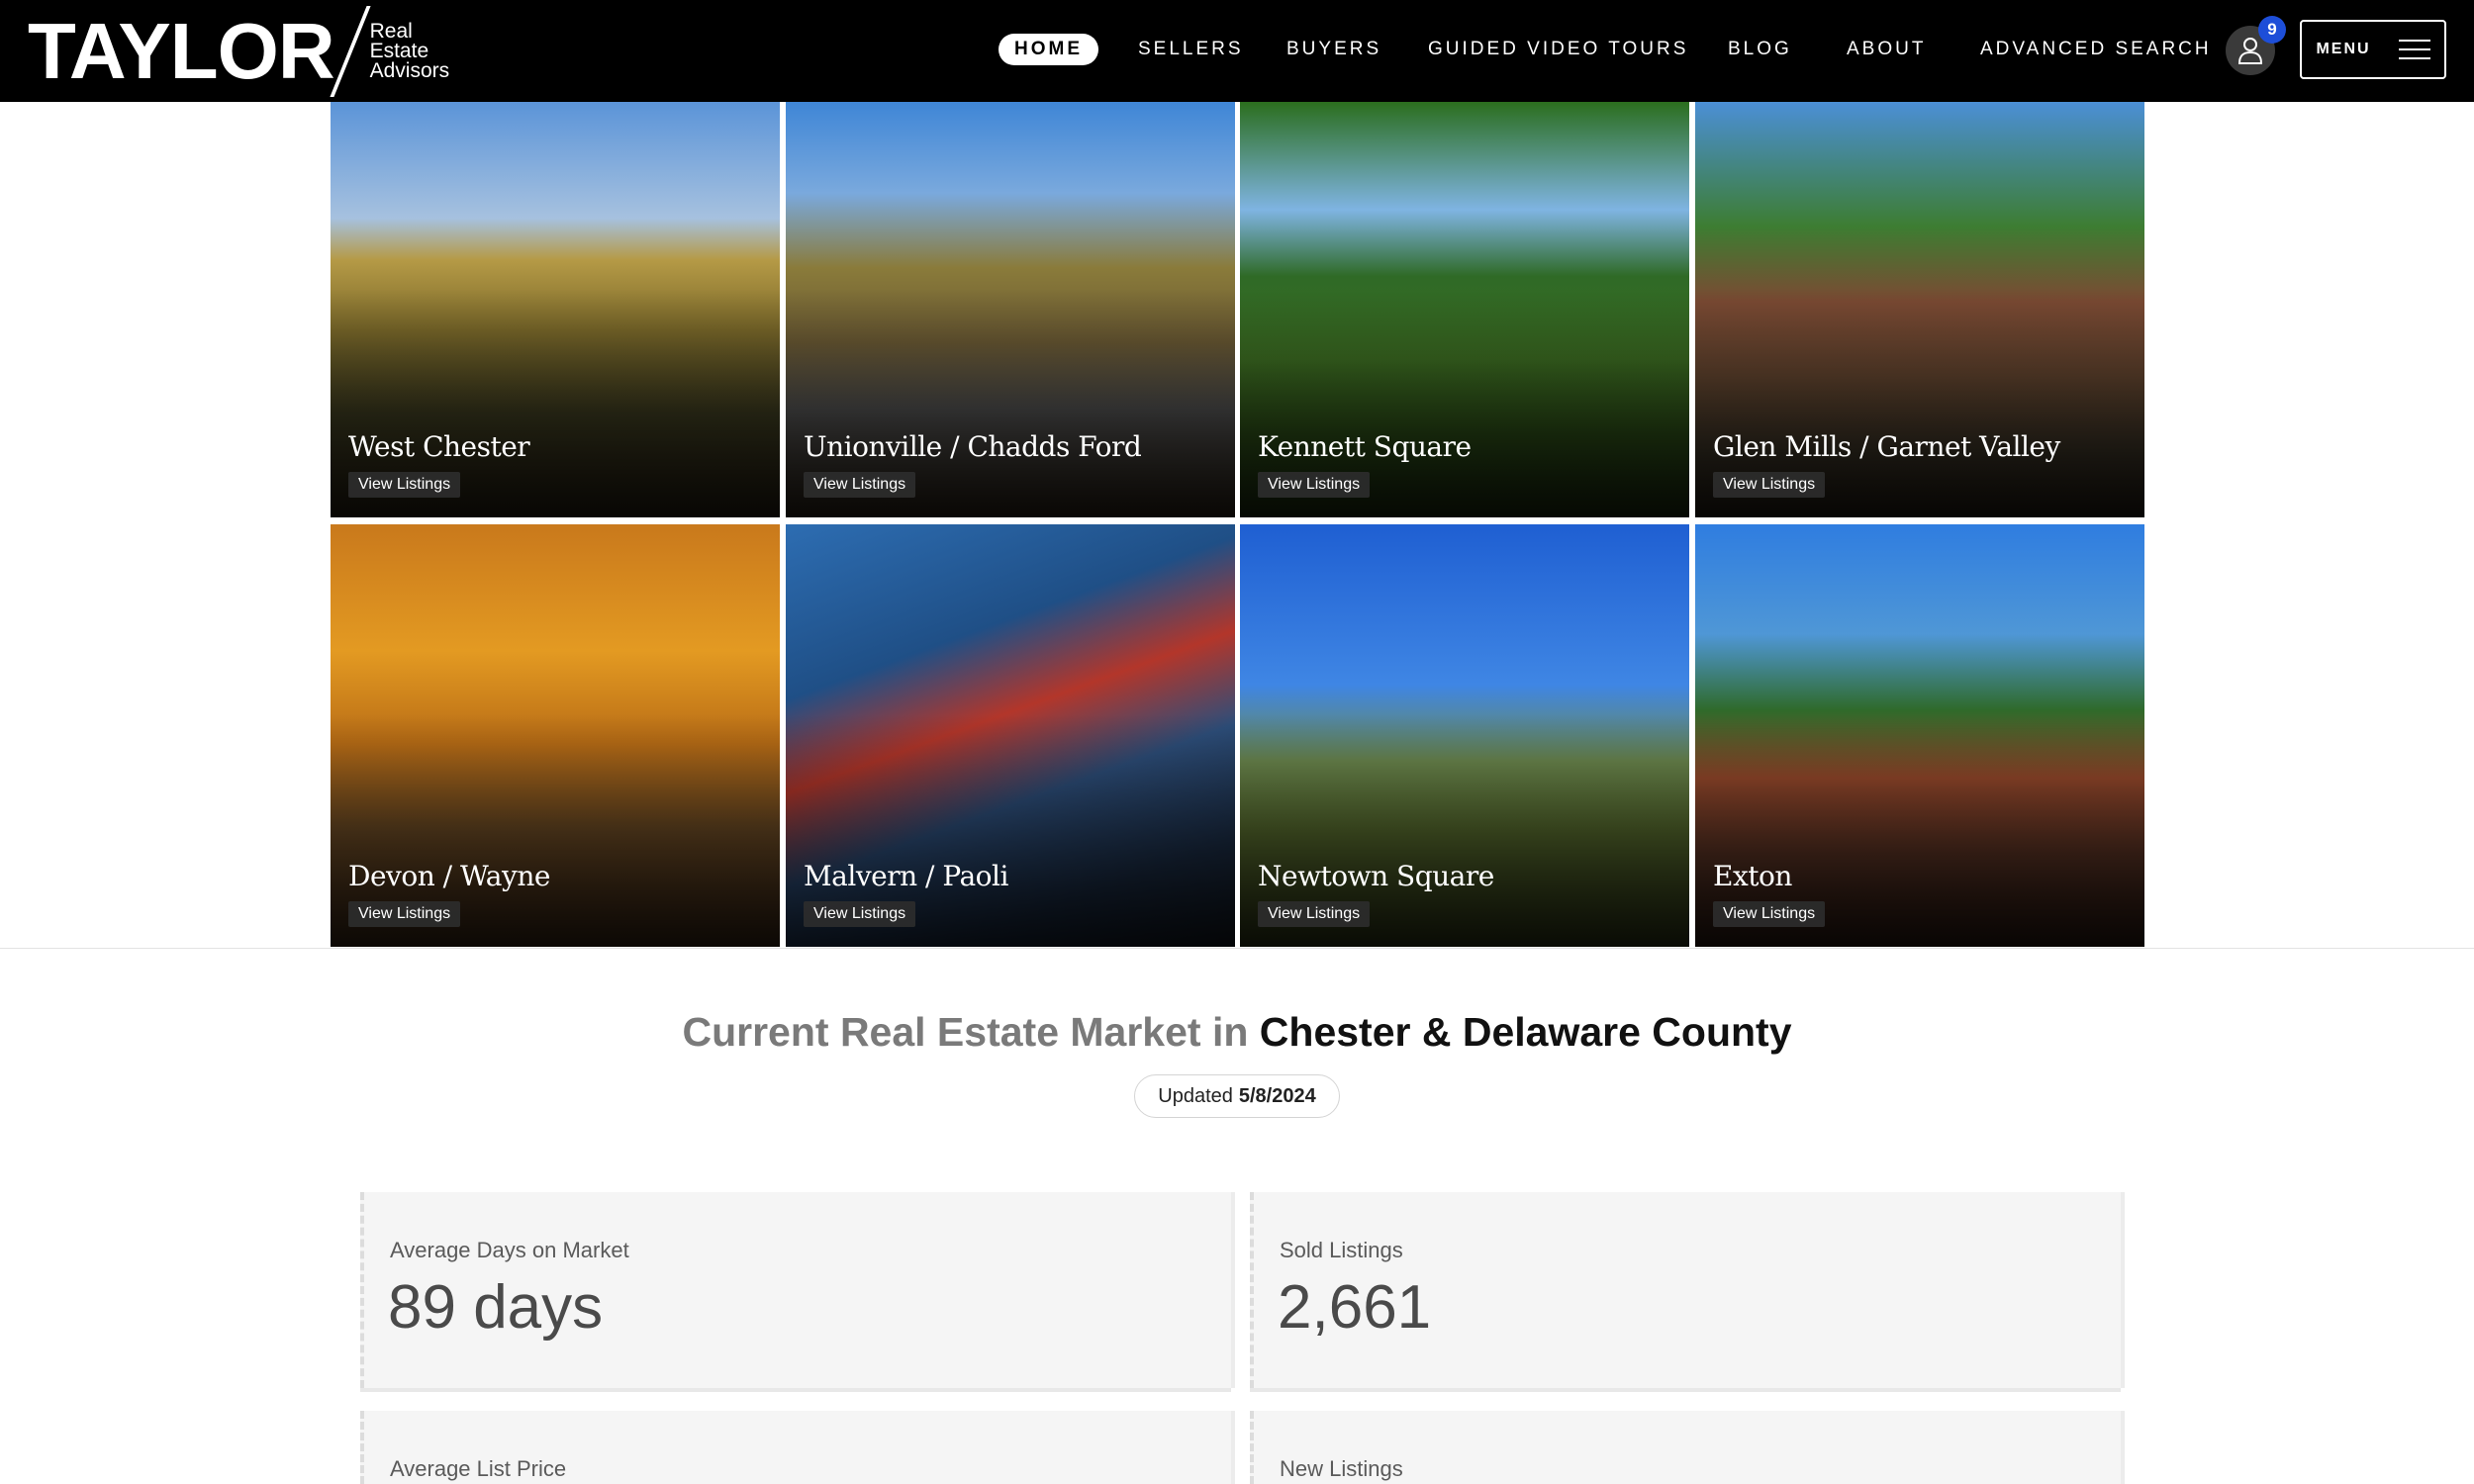 This screenshot has height=1484, width=2474. Describe the element at coordinates (509, 1250) in the screenshot. I see `stat-label: Average Days on Market` at that location.